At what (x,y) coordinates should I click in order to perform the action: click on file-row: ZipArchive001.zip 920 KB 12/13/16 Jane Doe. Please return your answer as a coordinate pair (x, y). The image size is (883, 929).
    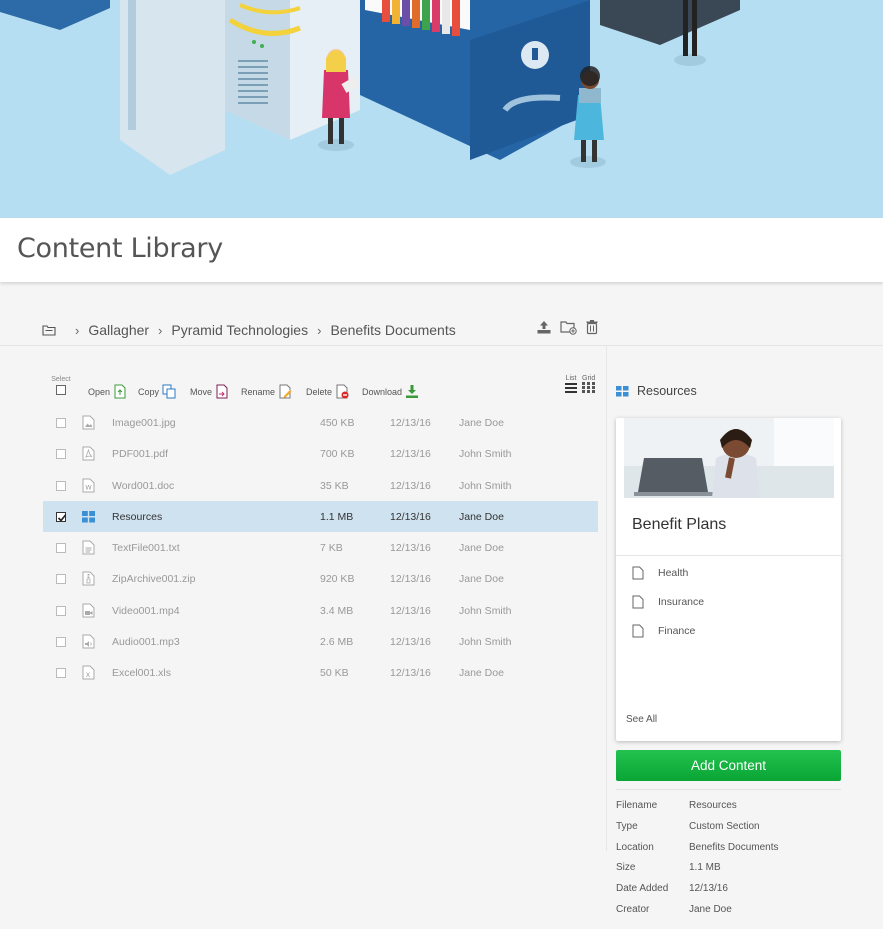
    Looking at the image, I should click on (320, 578).